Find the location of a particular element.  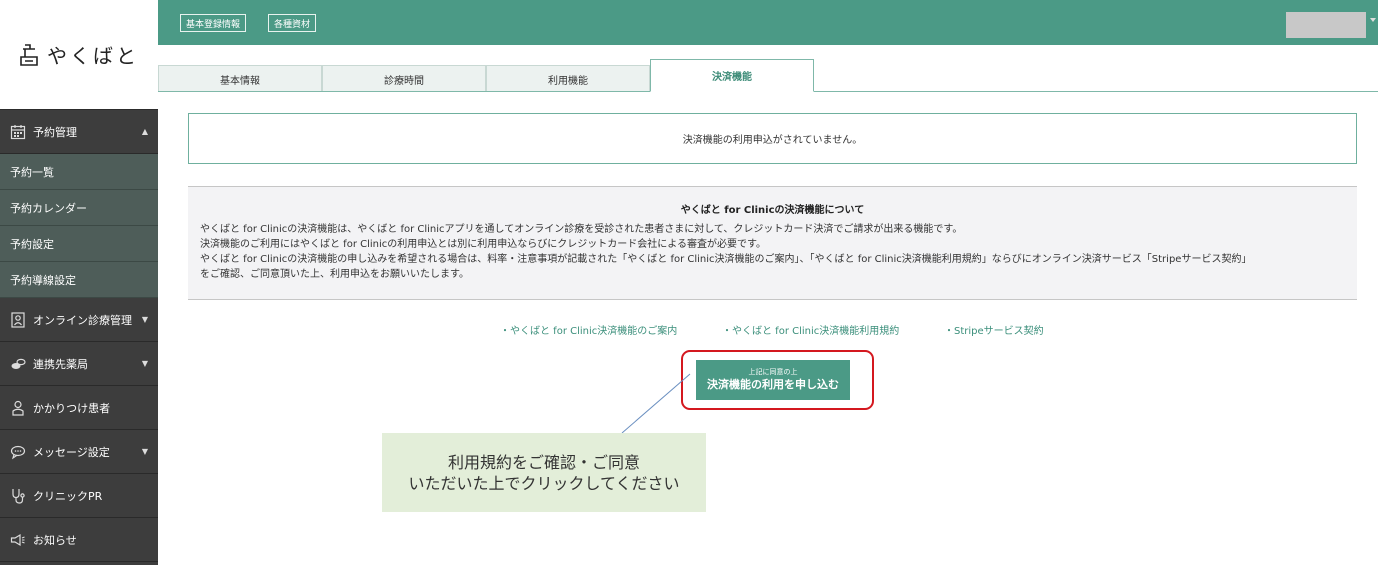

tab-consultation-hours: 診療時間 is located at coordinates (404, 78).